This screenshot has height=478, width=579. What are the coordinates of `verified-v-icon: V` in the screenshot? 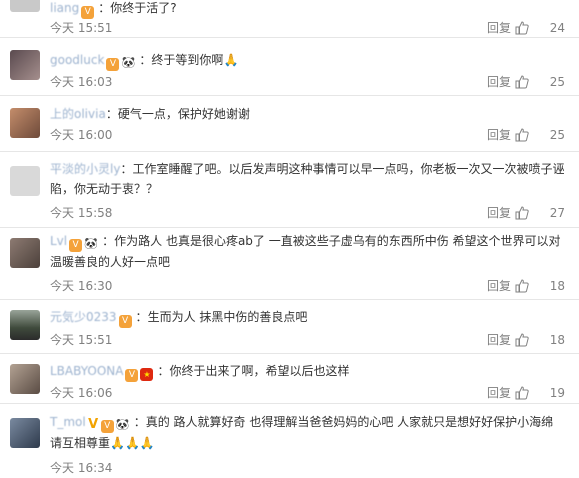 It's located at (93, 424).